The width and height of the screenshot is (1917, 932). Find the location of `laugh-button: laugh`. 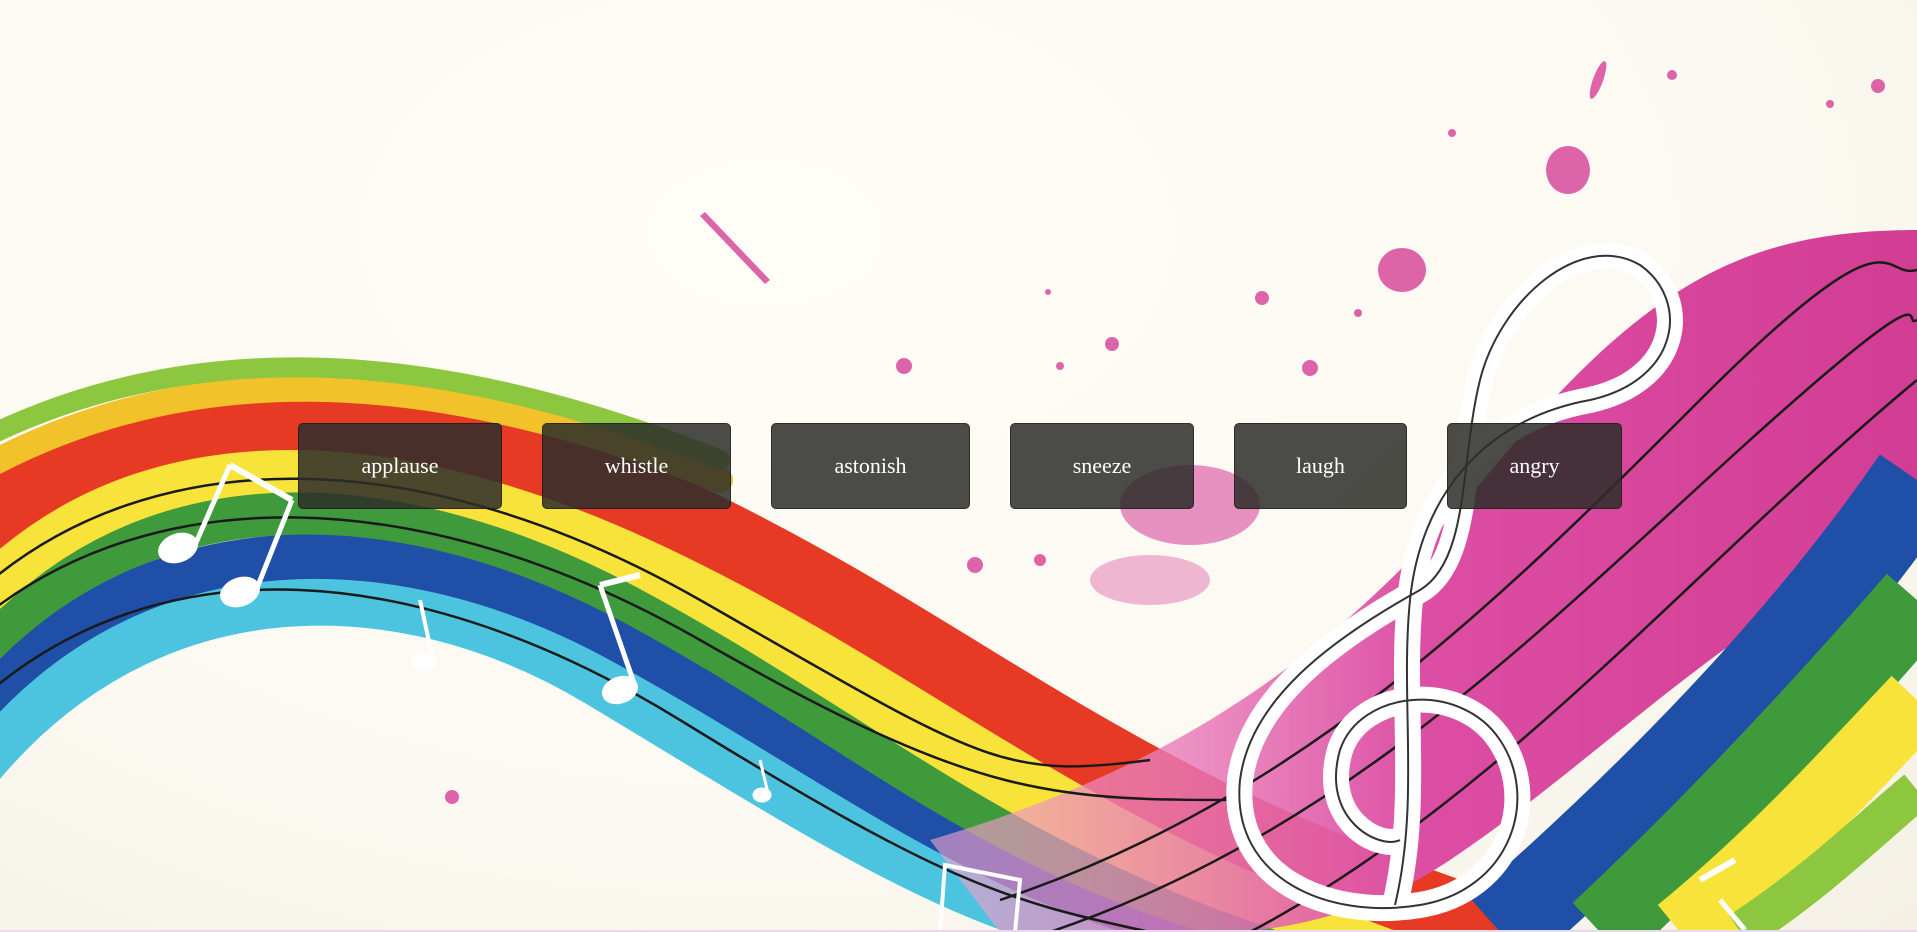

laugh-button: laugh is located at coordinates (1320, 466).